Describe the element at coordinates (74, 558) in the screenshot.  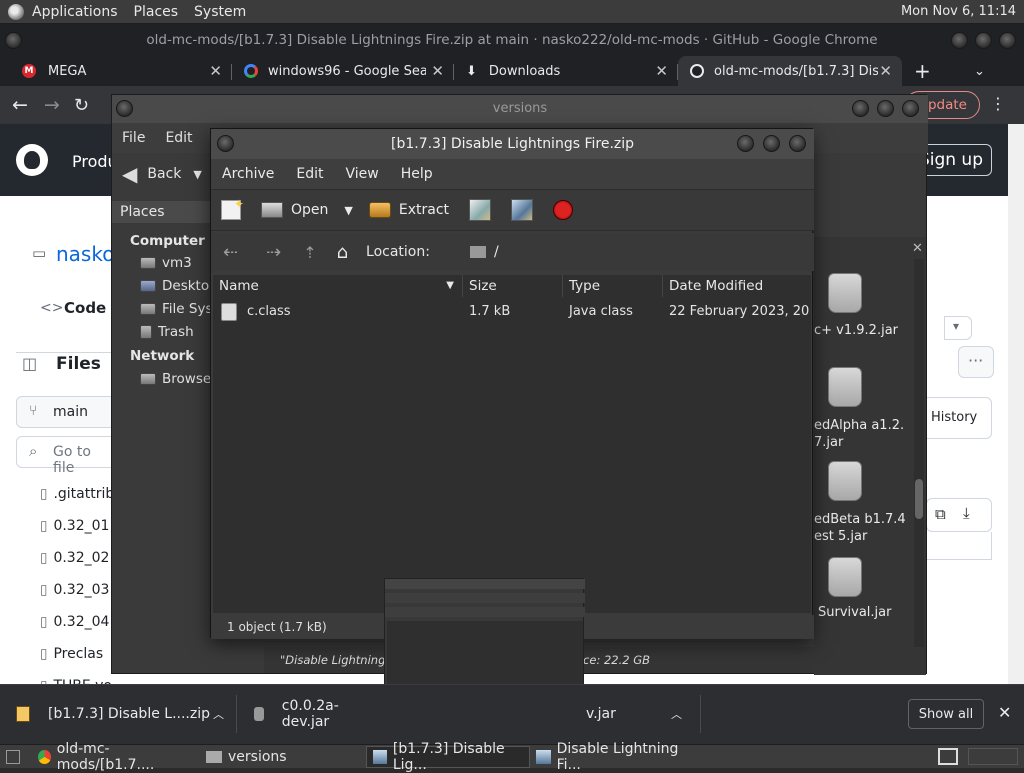
I see `file-tree-item: ▯ 0.32_02` at that location.